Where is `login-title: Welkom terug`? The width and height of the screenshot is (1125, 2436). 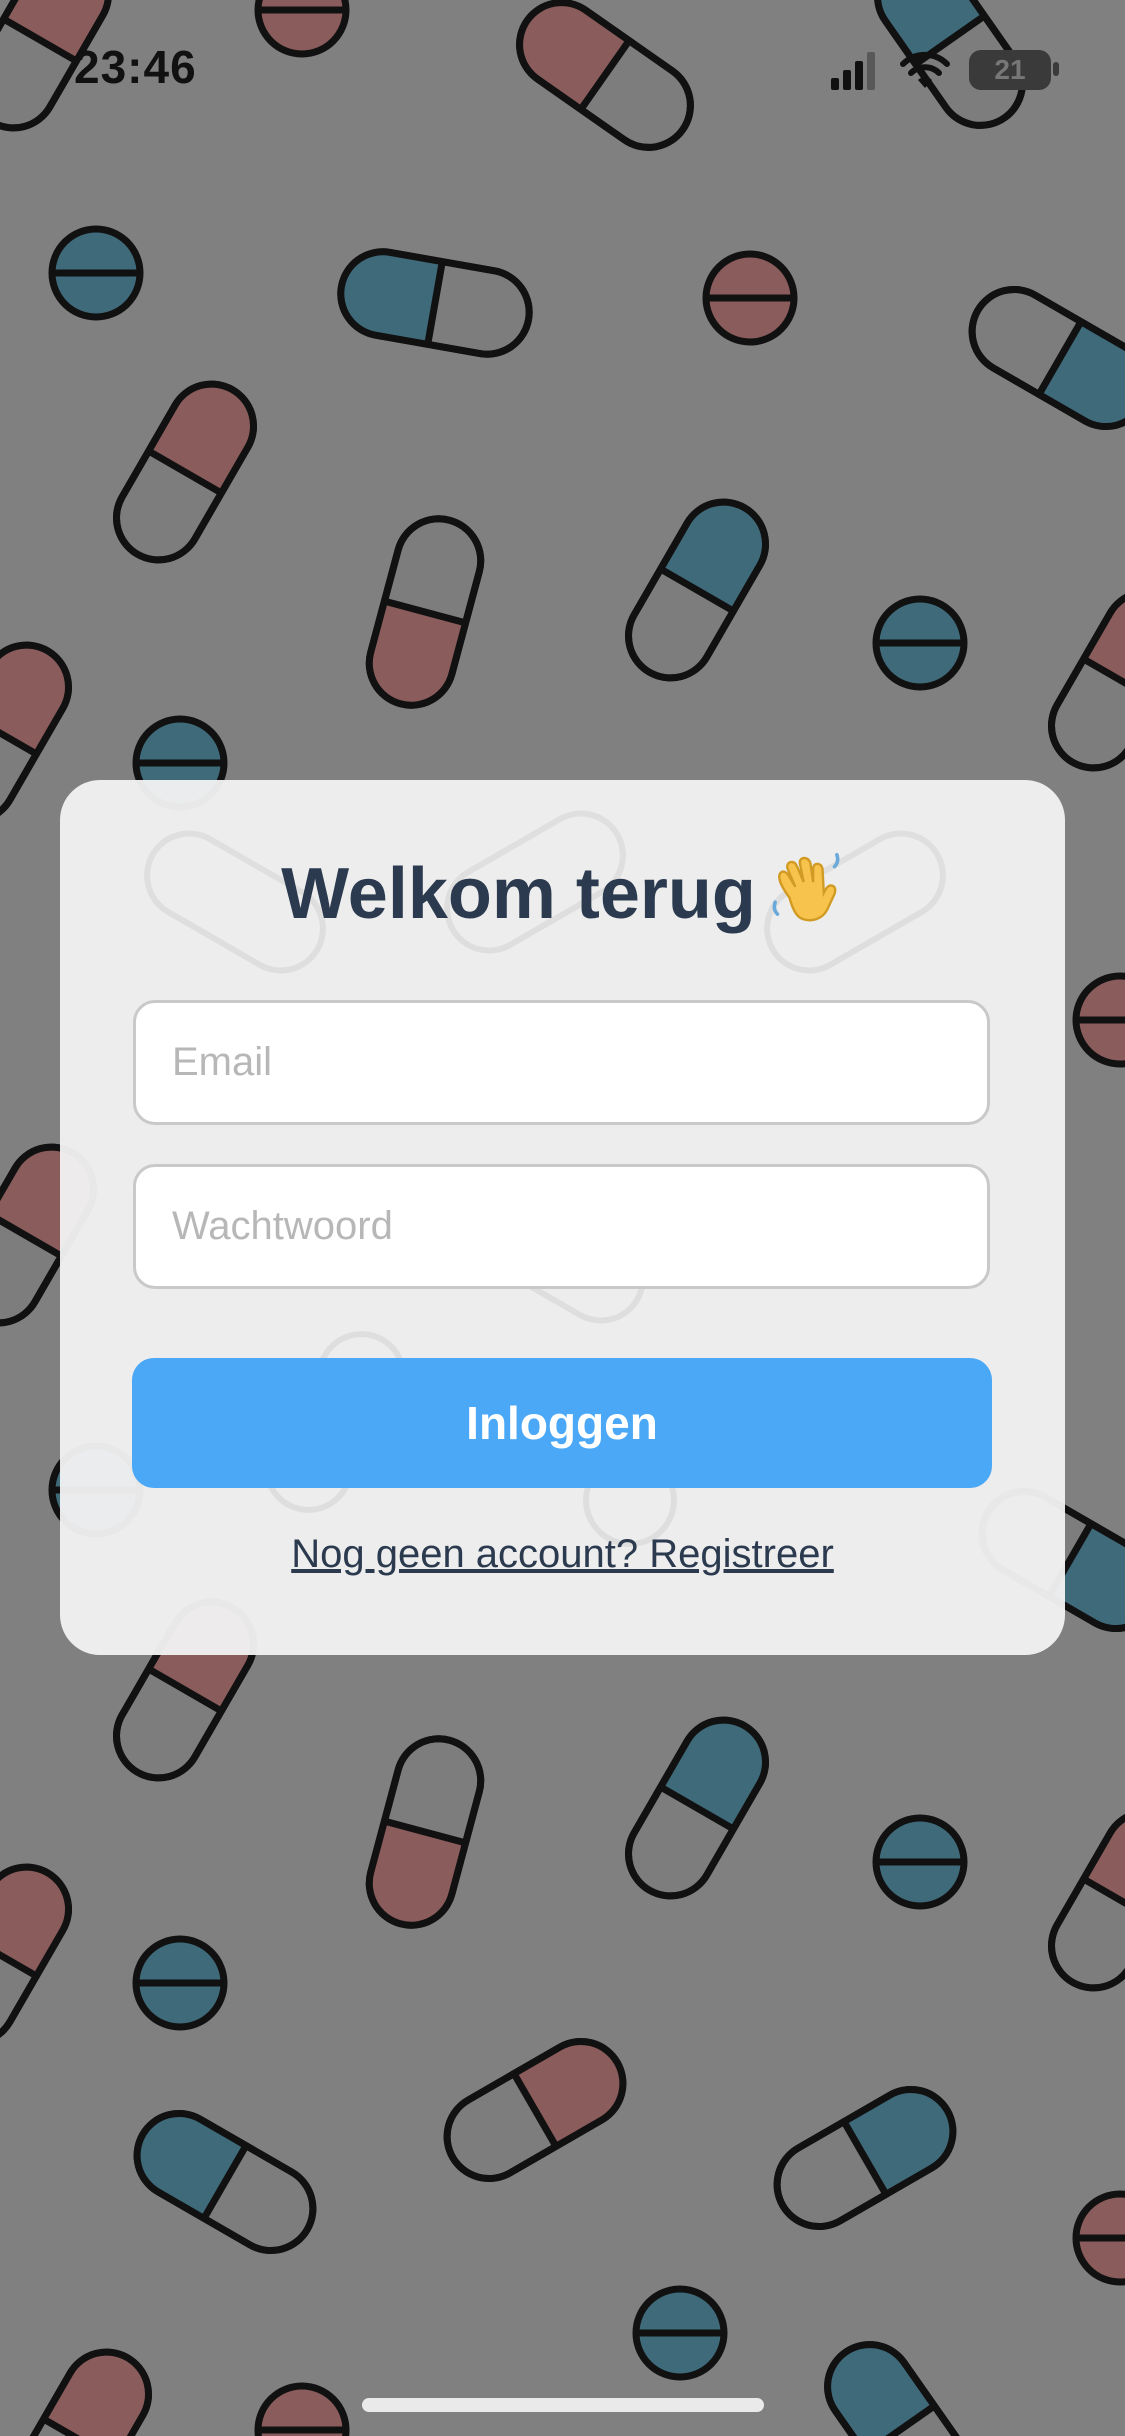 login-title: Welkom terug is located at coordinates (562, 892).